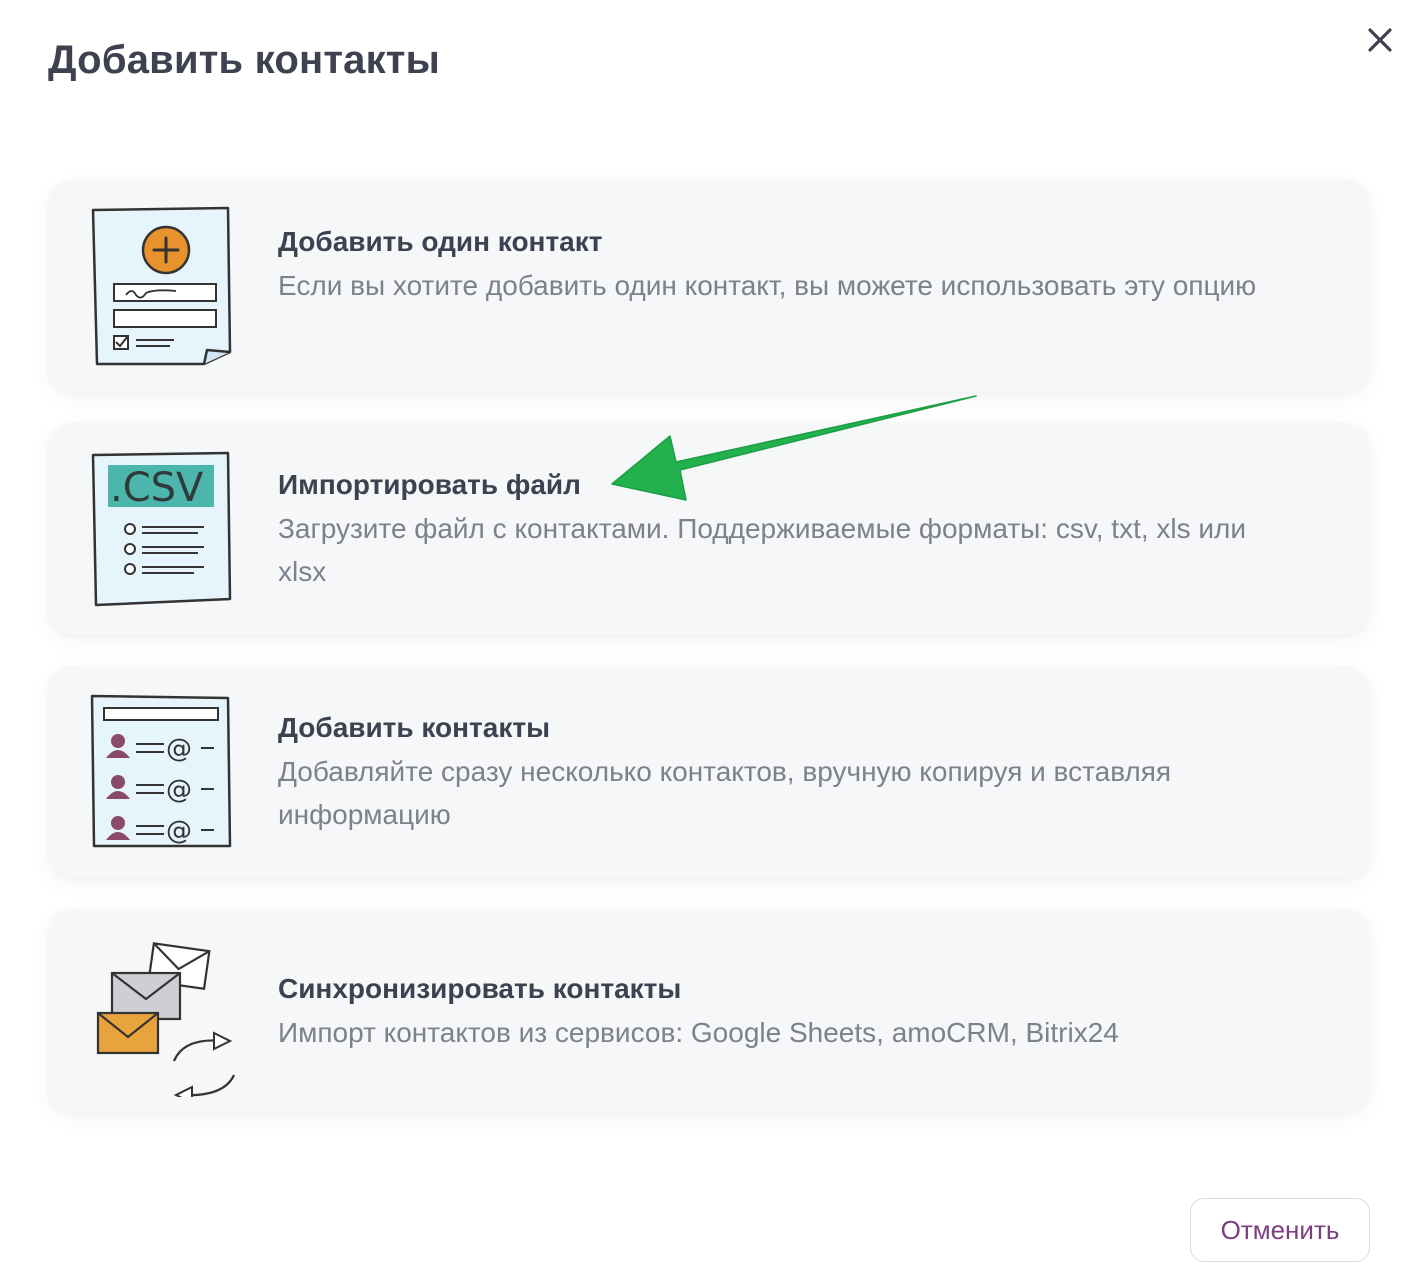 This screenshot has width=1408, height=1288. Describe the element at coordinates (429, 484) in the screenshot. I see `option-title: Импортировать файл` at that location.